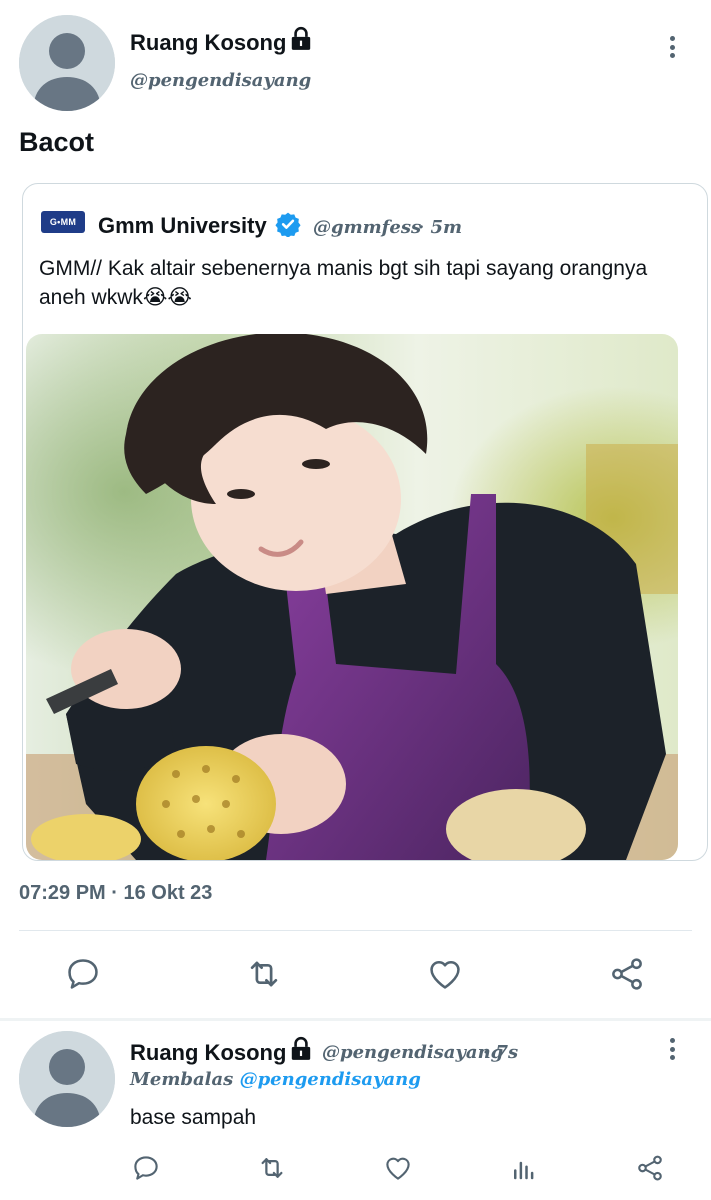 The height and width of the screenshot is (1200, 711). Describe the element at coordinates (355, 930) in the screenshot. I see `divider` at that location.